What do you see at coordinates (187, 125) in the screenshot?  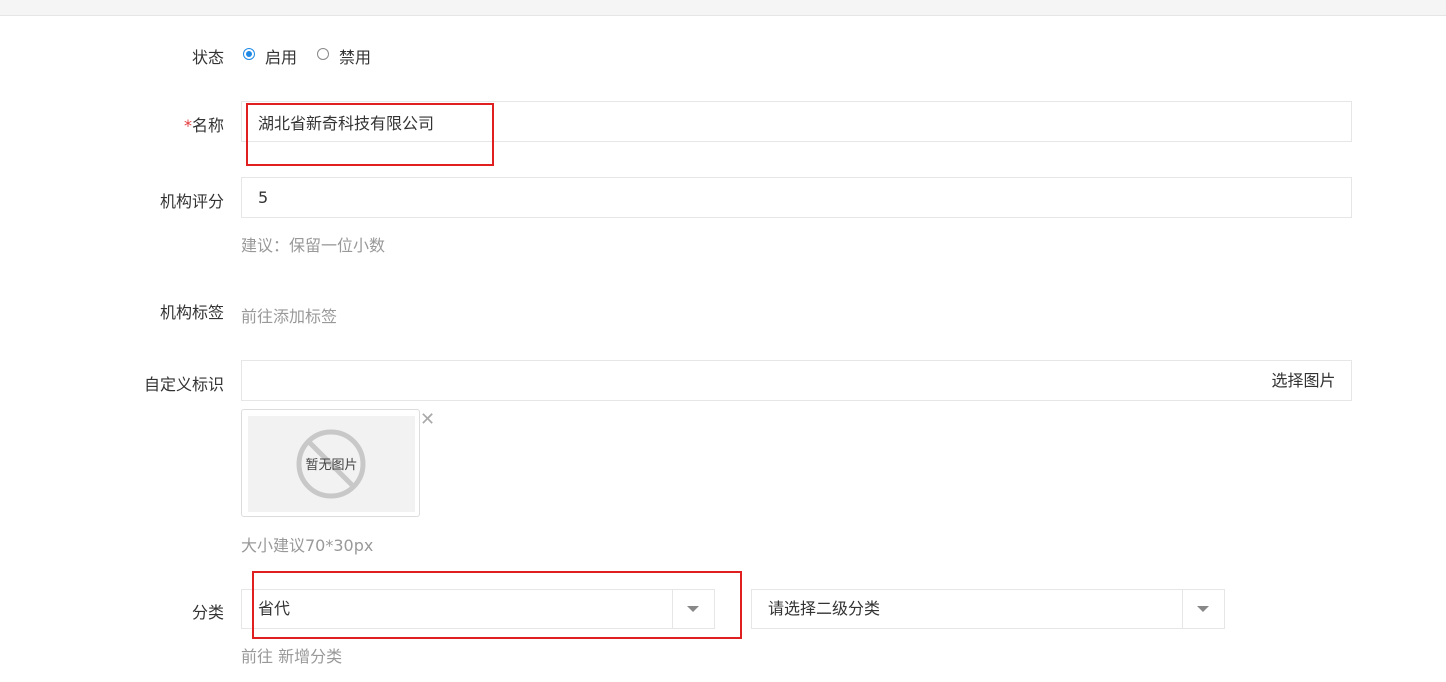 I see `required-mark: *` at bounding box center [187, 125].